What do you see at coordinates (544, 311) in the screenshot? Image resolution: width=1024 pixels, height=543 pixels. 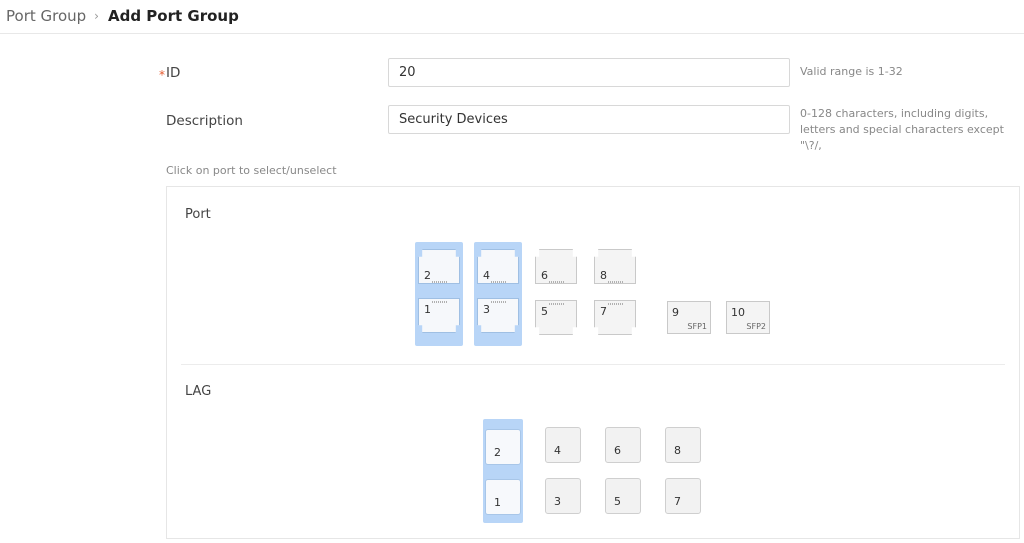 I see `port-label: 5` at bounding box center [544, 311].